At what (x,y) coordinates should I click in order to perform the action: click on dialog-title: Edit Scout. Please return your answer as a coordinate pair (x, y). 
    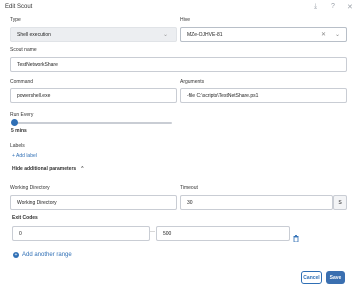
    Looking at the image, I should click on (19, 7).